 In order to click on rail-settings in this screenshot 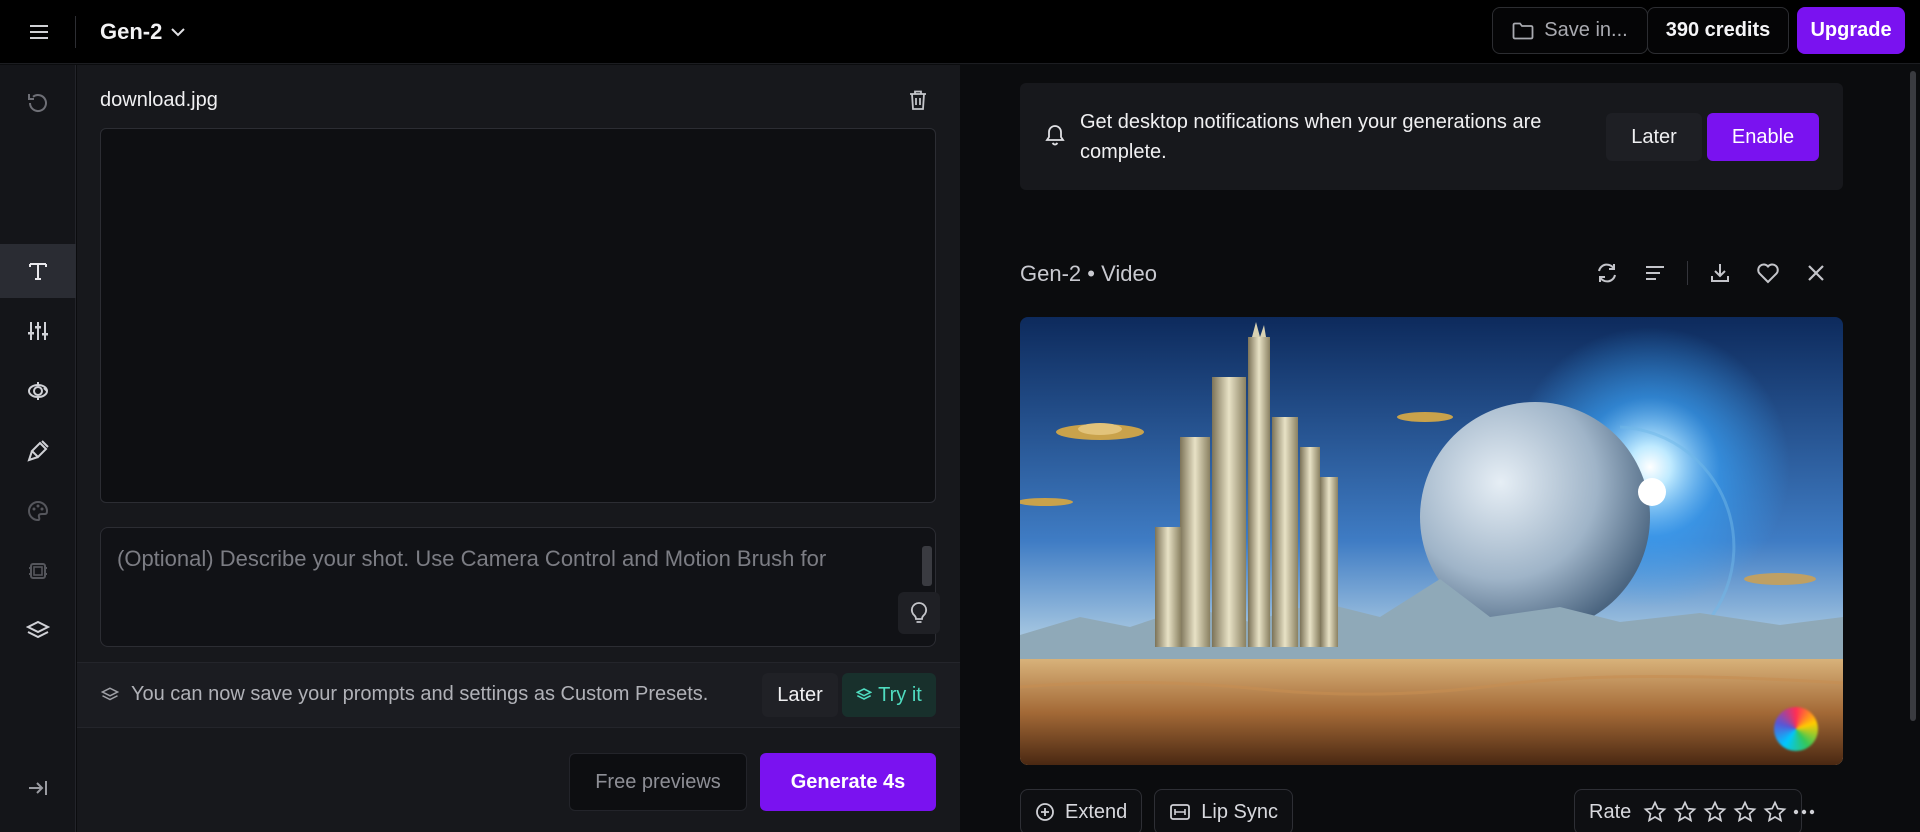, I will do `click(38, 331)`.